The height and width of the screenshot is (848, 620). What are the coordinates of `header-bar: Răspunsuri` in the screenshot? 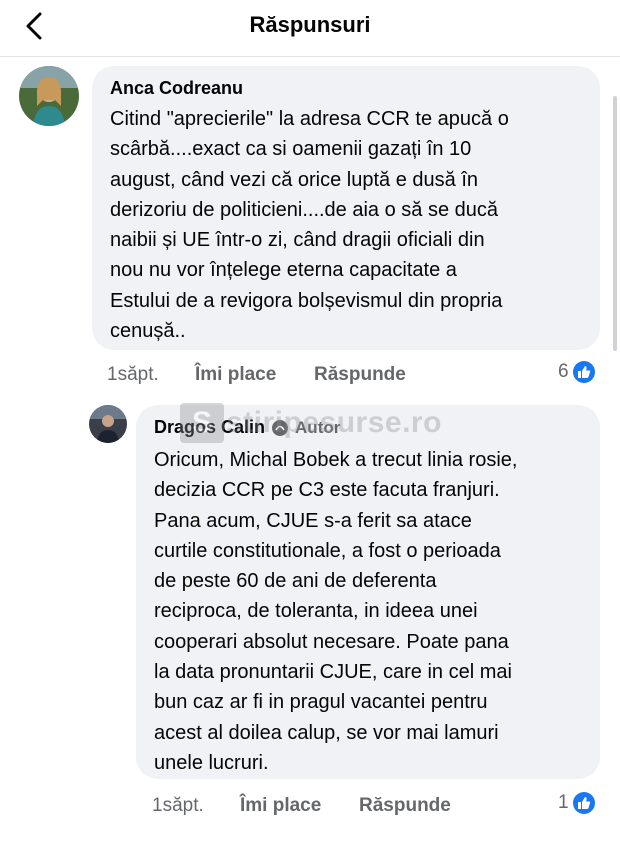 It's located at (310, 28).